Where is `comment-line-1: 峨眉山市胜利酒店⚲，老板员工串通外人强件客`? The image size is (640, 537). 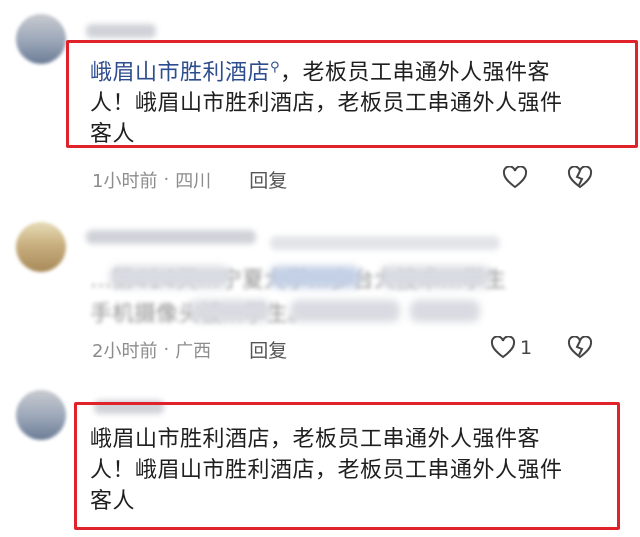 comment-line-1: 峨眉山市胜利酒店⚲，老板员工串通外人强件客 is located at coordinates (360, 70).